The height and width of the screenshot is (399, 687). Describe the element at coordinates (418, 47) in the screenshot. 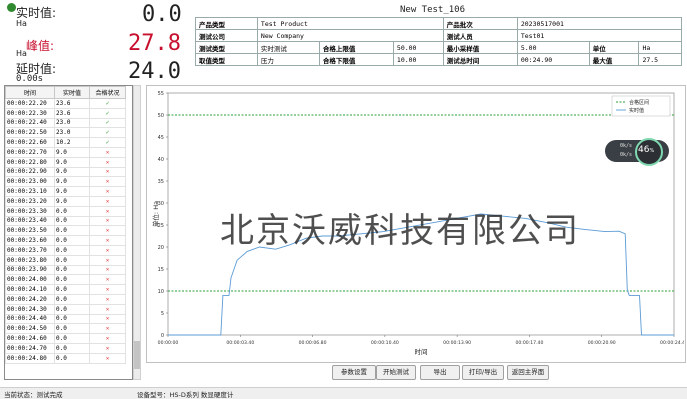

I see `info-value: 50.00` at that location.